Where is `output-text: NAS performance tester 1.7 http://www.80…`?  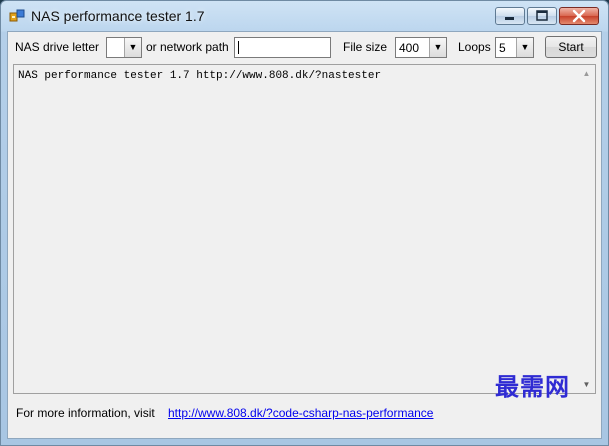
output-text: NAS performance tester 1.7 http://www.80… is located at coordinates (200, 76).